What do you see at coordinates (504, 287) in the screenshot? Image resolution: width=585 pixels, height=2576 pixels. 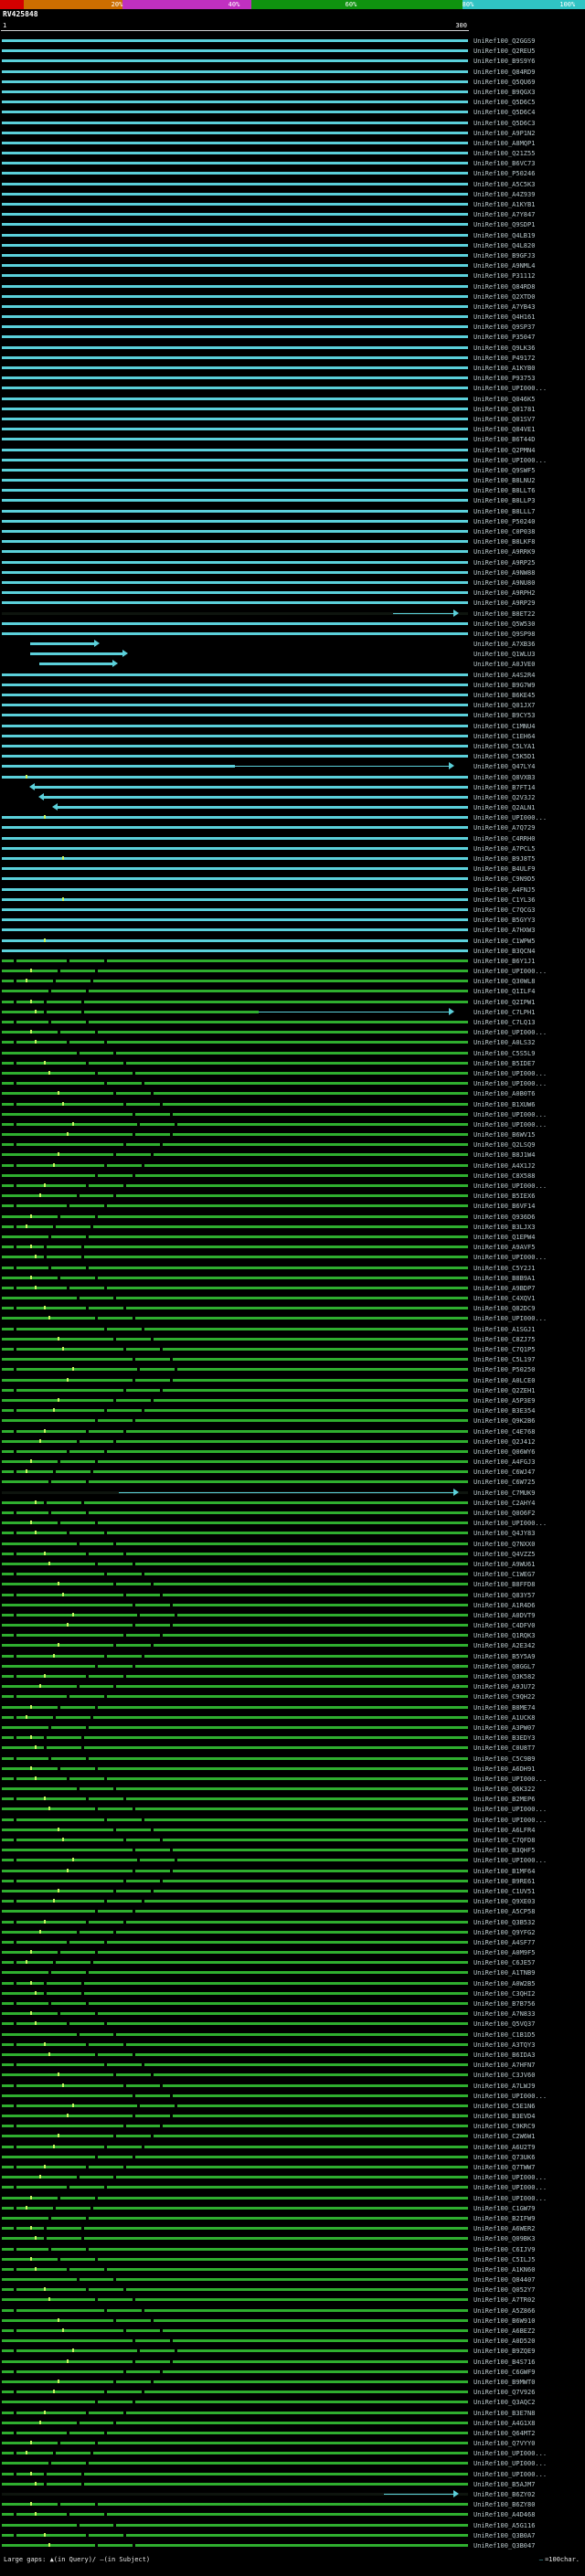 I see `hit-label: UniRef100_Q84RD8` at bounding box center [504, 287].